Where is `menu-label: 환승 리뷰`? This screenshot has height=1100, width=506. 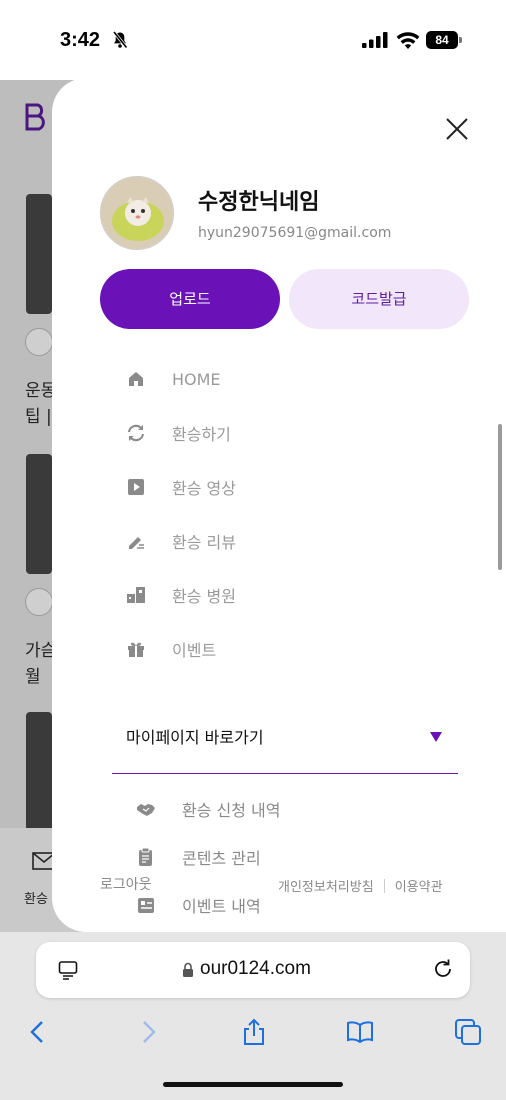 menu-label: 환승 리뷰 is located at coordinates (204, 542).